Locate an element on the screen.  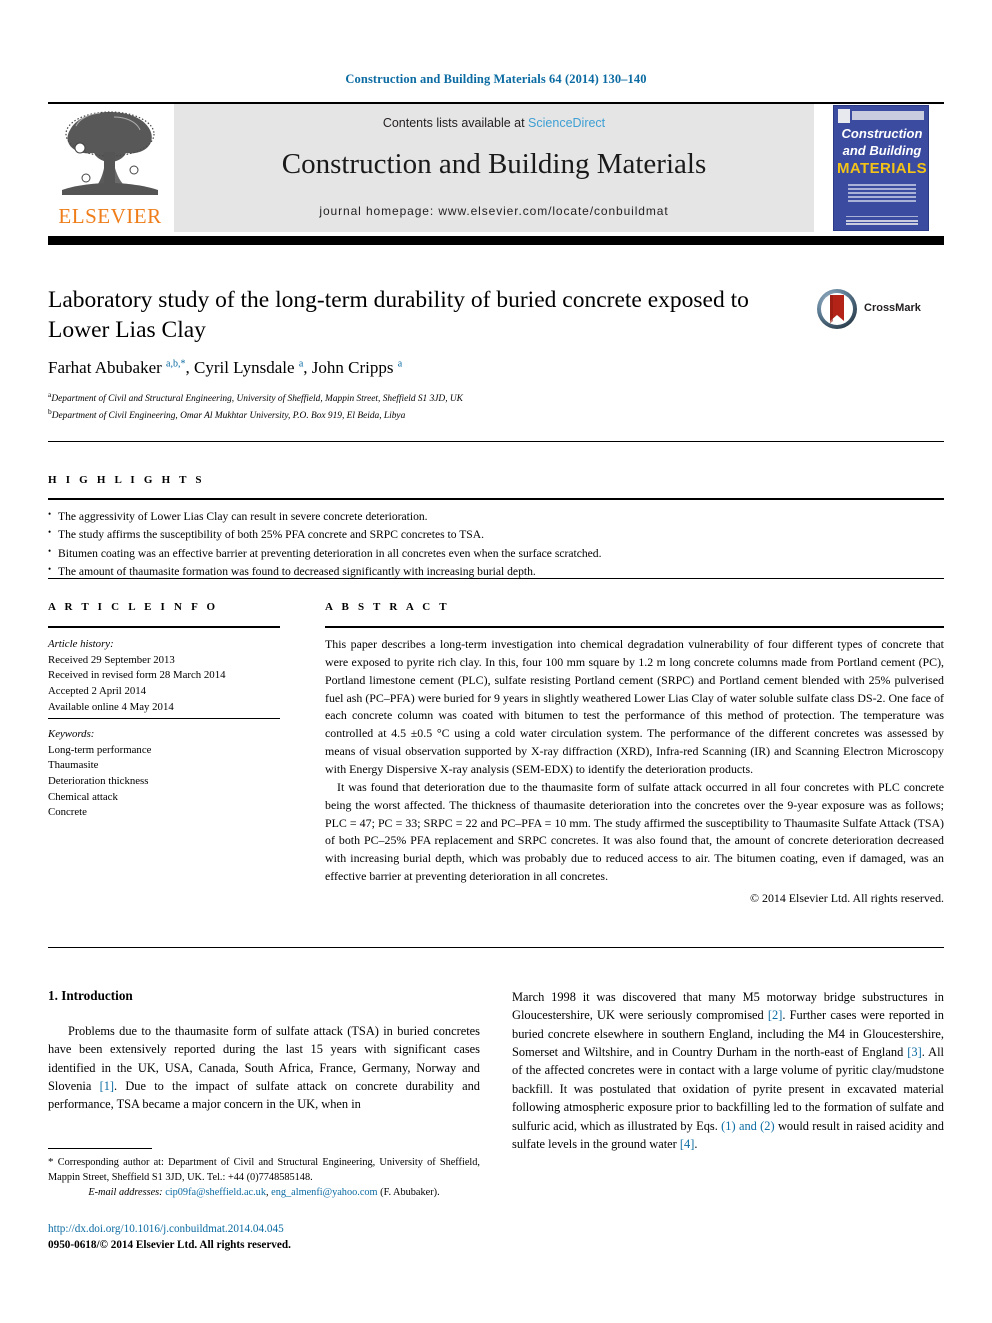
crossmark-badge: CrossMark is located at coordinates (876, 310).